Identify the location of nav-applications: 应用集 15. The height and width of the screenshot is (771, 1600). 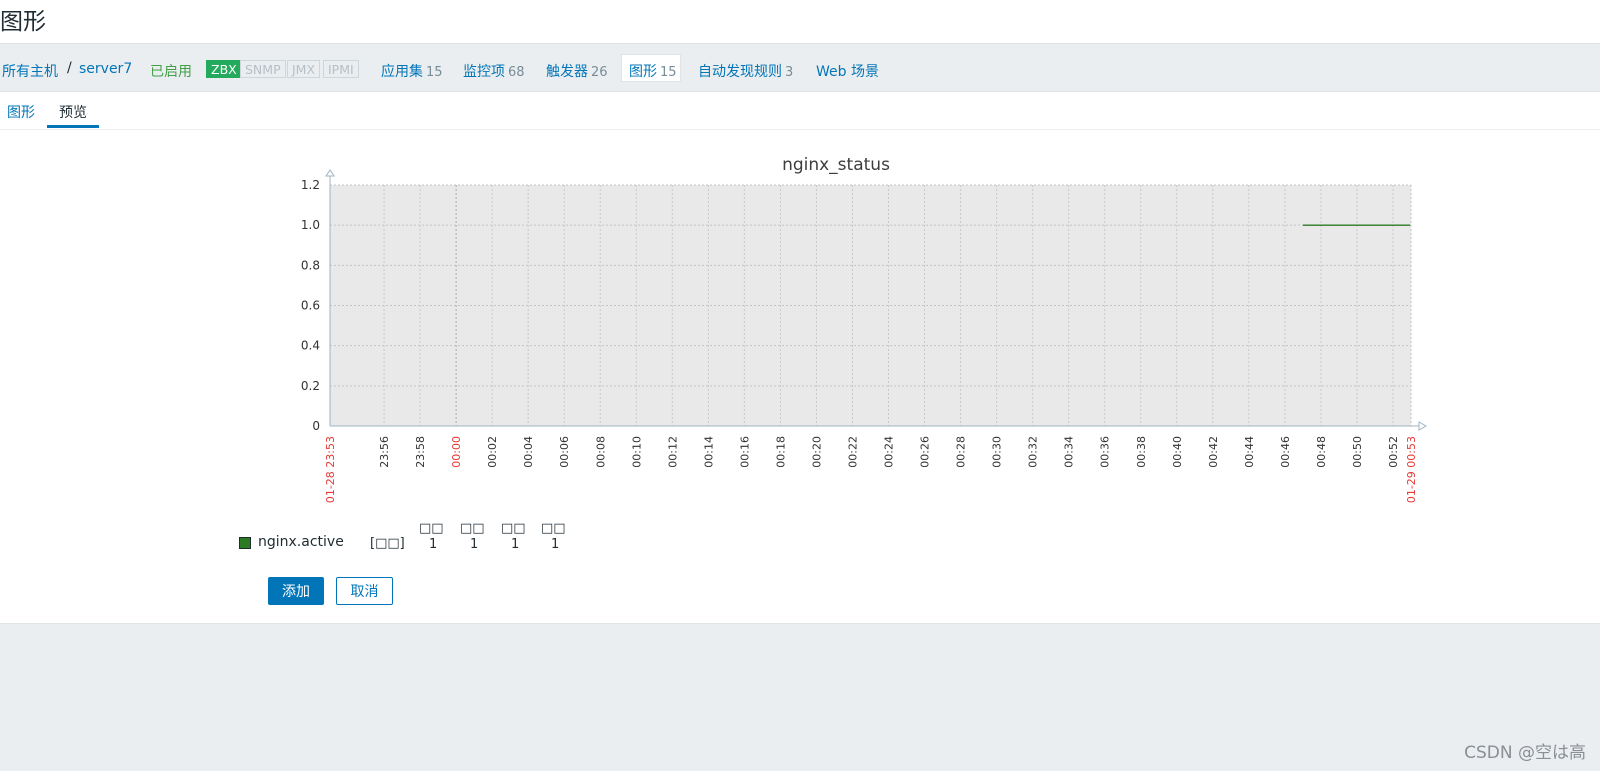
(412, 71).